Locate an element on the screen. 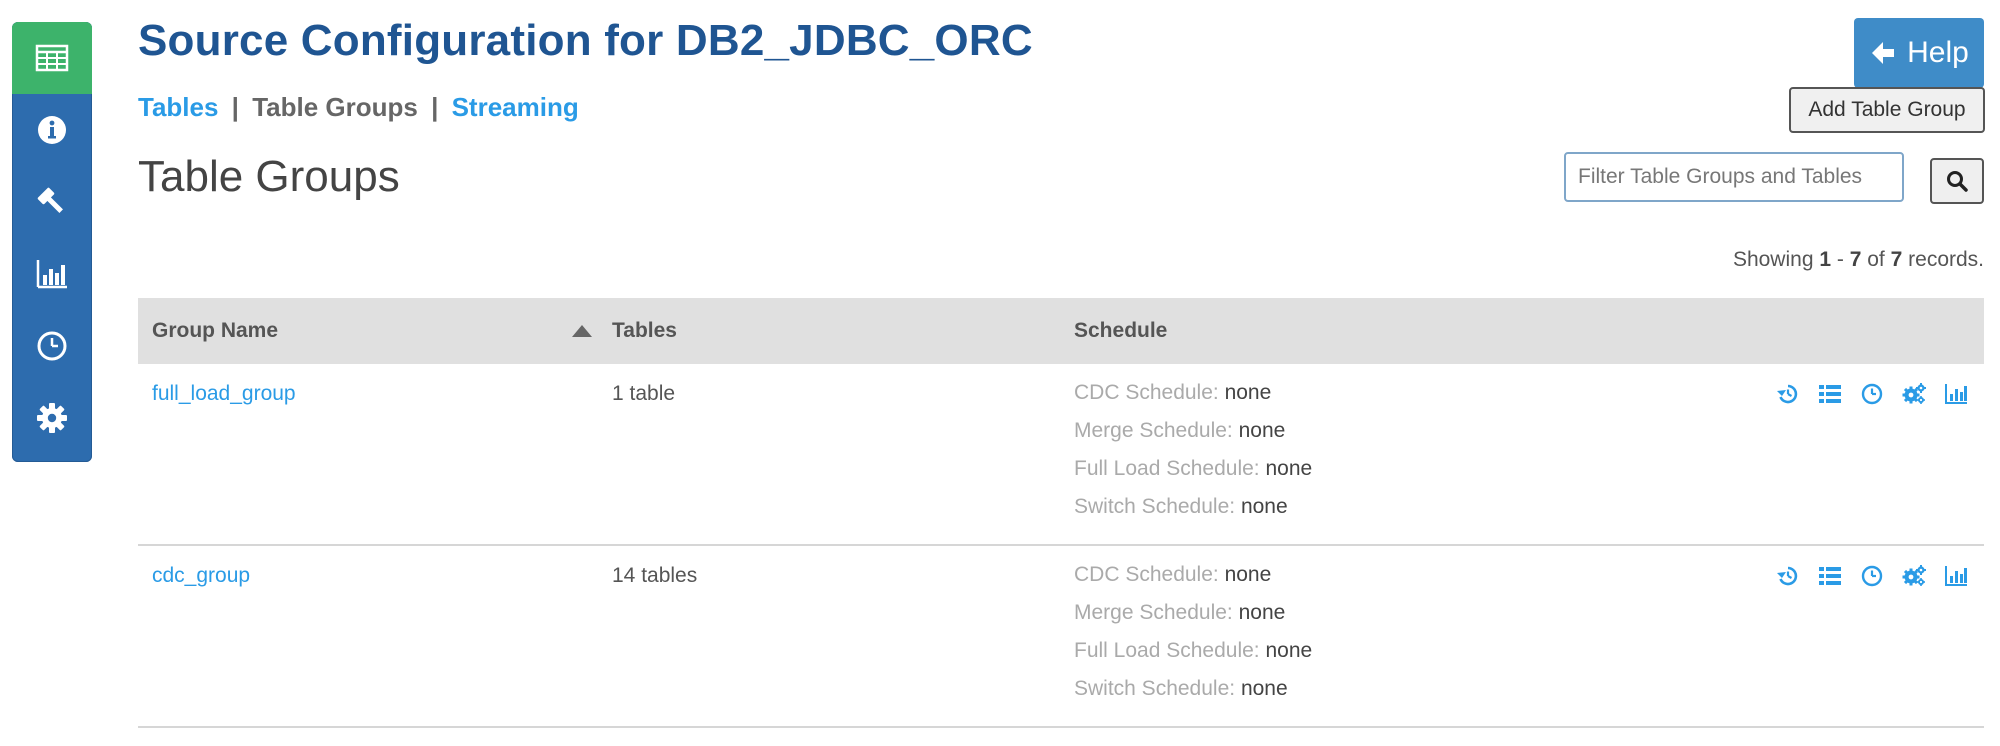 This screenshot has height=746, width=2000. column-label: Tables is located at coordinates (644, 330).